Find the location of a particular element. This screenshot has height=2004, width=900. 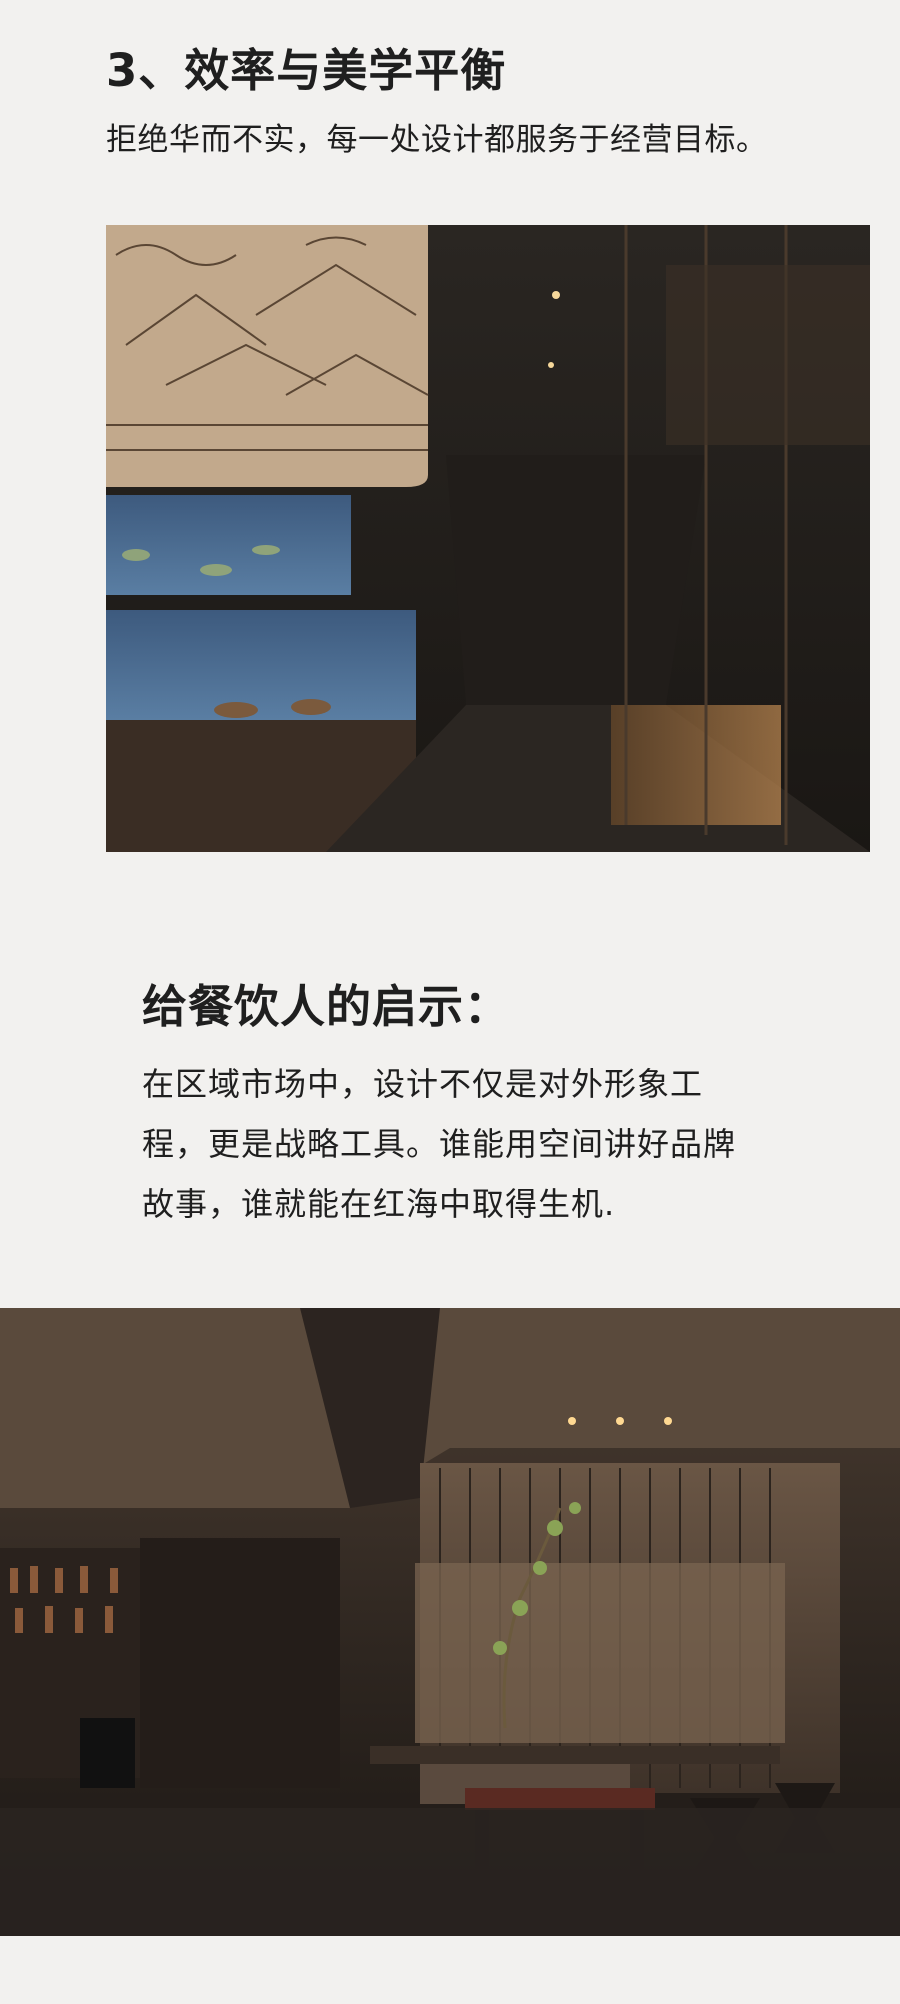

takeaway-title: 给餐饮人的启示： is located at coordinates (326, 1006).